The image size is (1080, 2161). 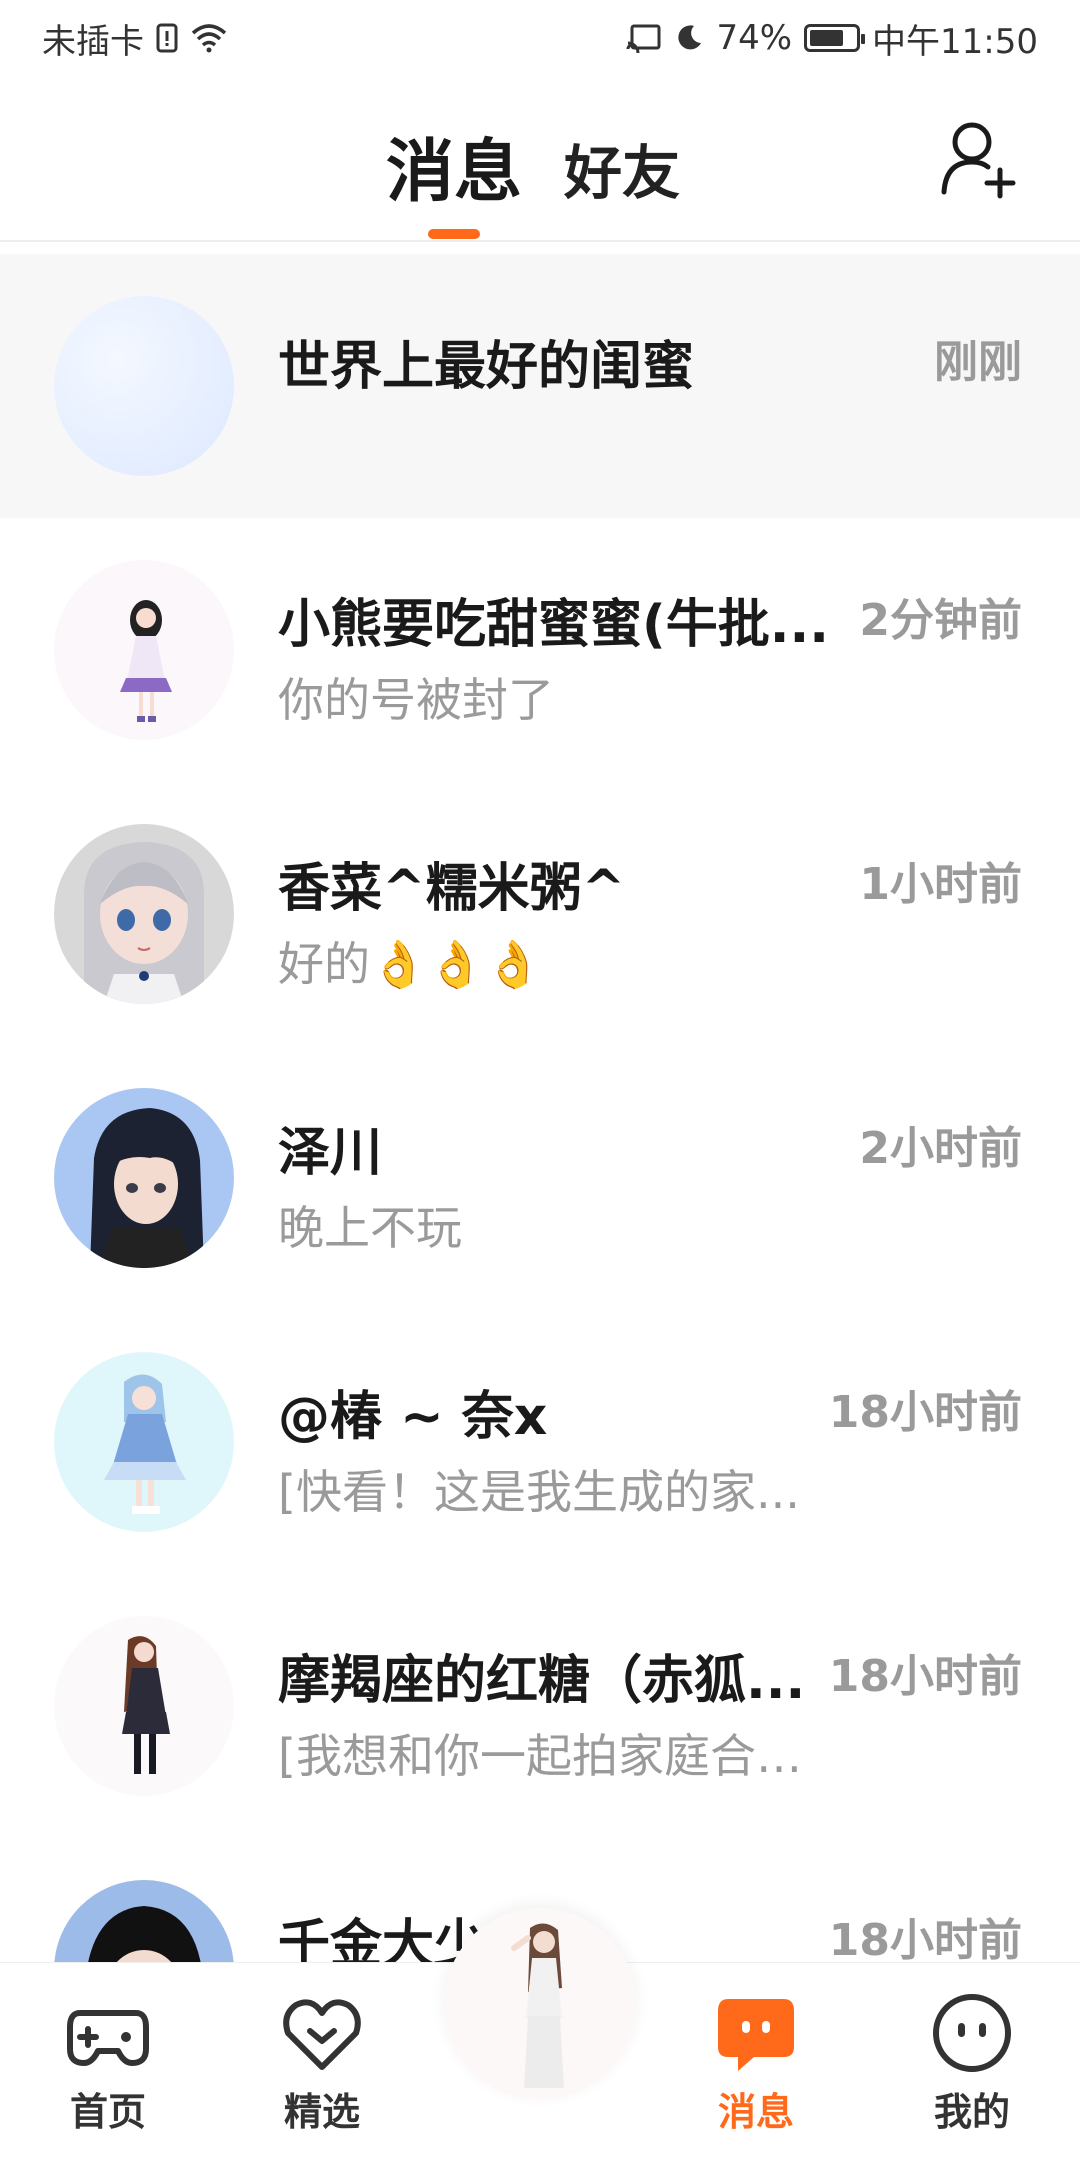 I want to click on message-row: 泽川 2小时前 晚上不玩, so click(x=540, y=1178).